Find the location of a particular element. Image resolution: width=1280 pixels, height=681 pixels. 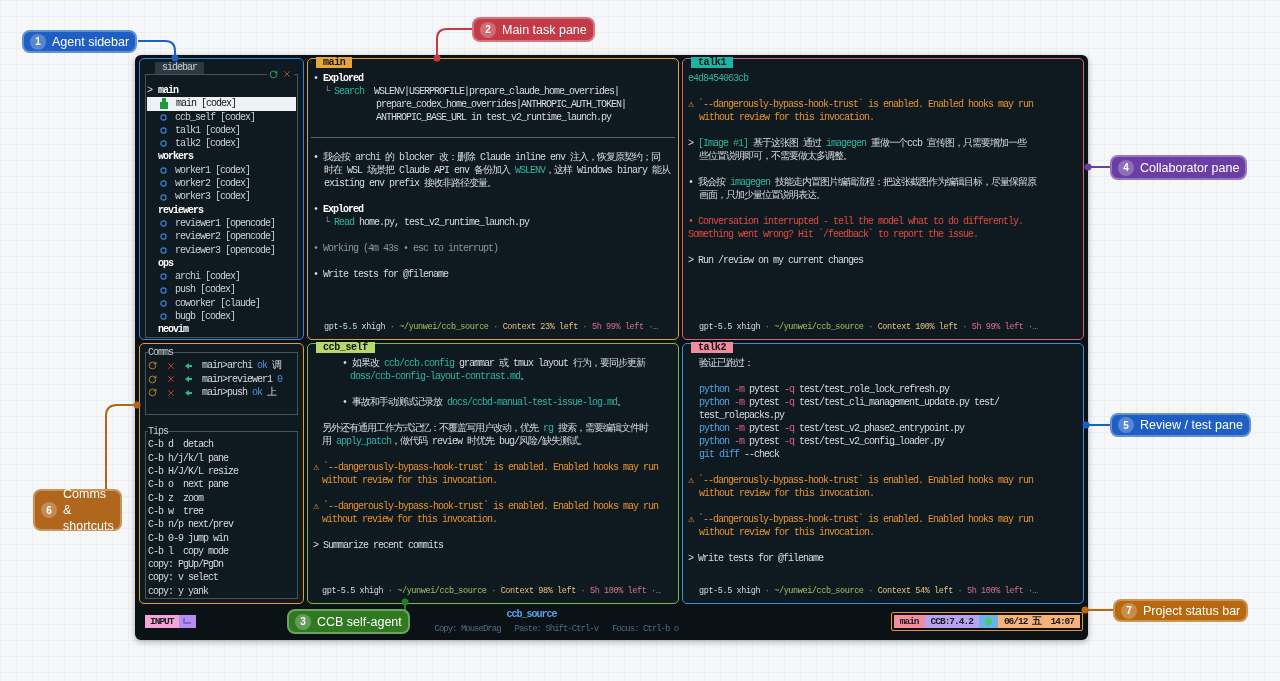

callout-number: 2 is located at coordinates (488, 29).